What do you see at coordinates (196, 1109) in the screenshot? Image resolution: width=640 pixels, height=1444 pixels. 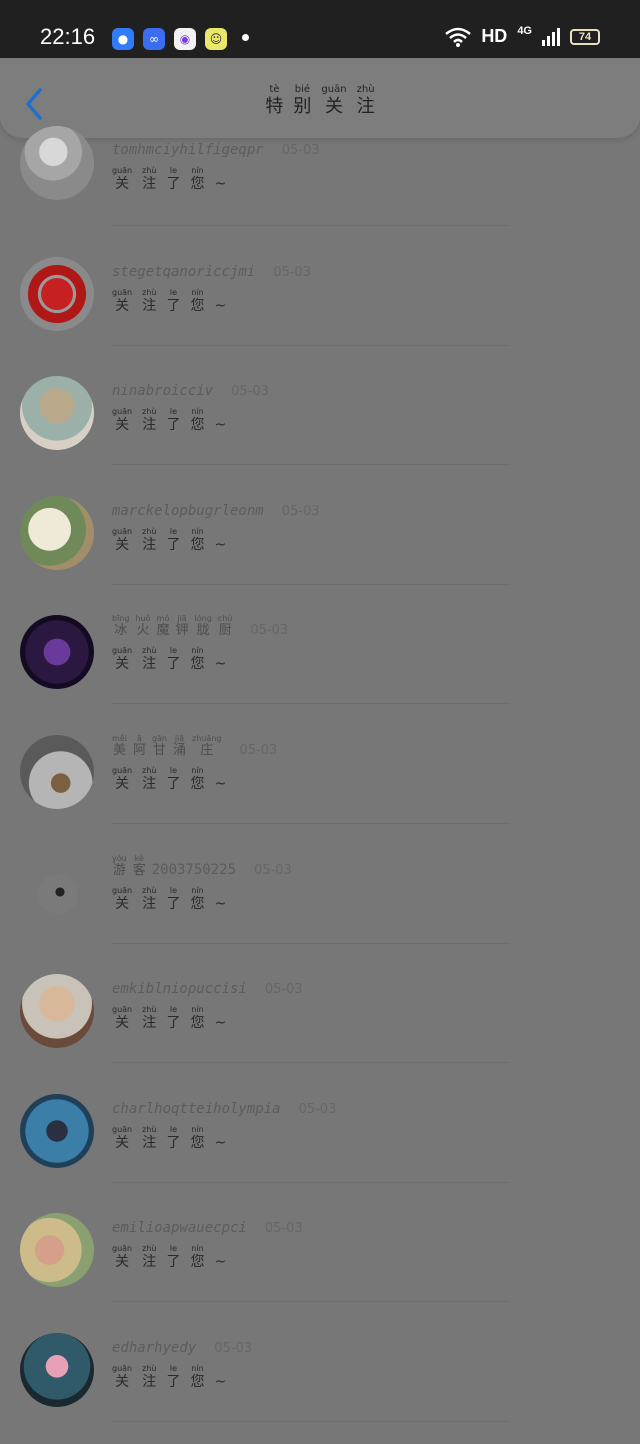 I see `user-name: charlhoqtteiholympia` at bounding box center [196, 1109].